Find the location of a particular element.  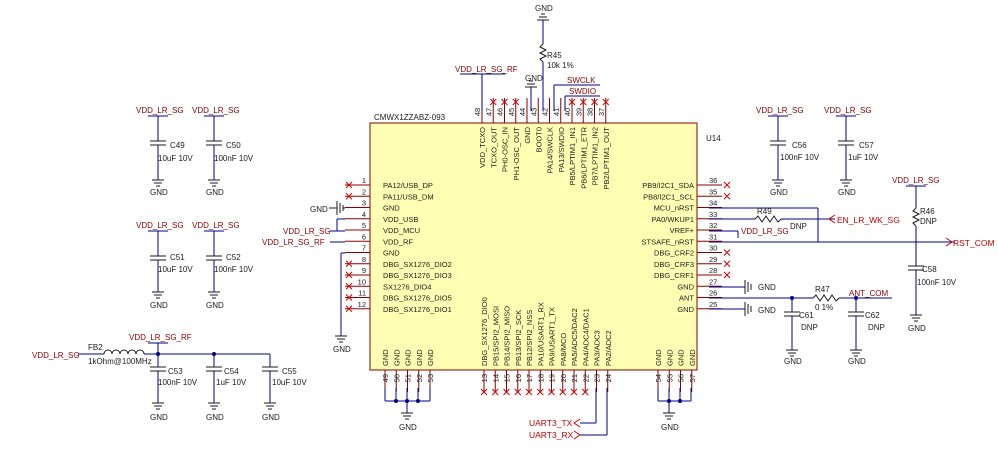

pin-name-29: DBG_CRF3 is located at coordinates (674, 264).